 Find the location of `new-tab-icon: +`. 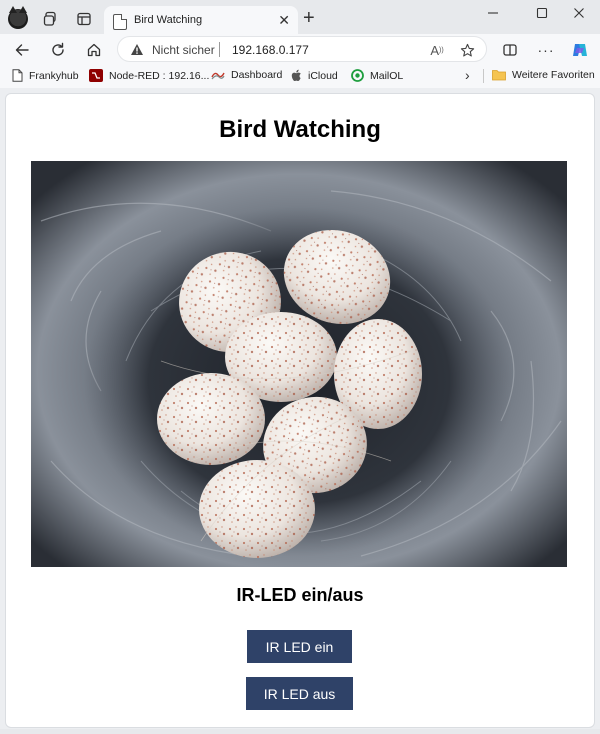

new-tab-icon: + is located at coordinates (309, 18).